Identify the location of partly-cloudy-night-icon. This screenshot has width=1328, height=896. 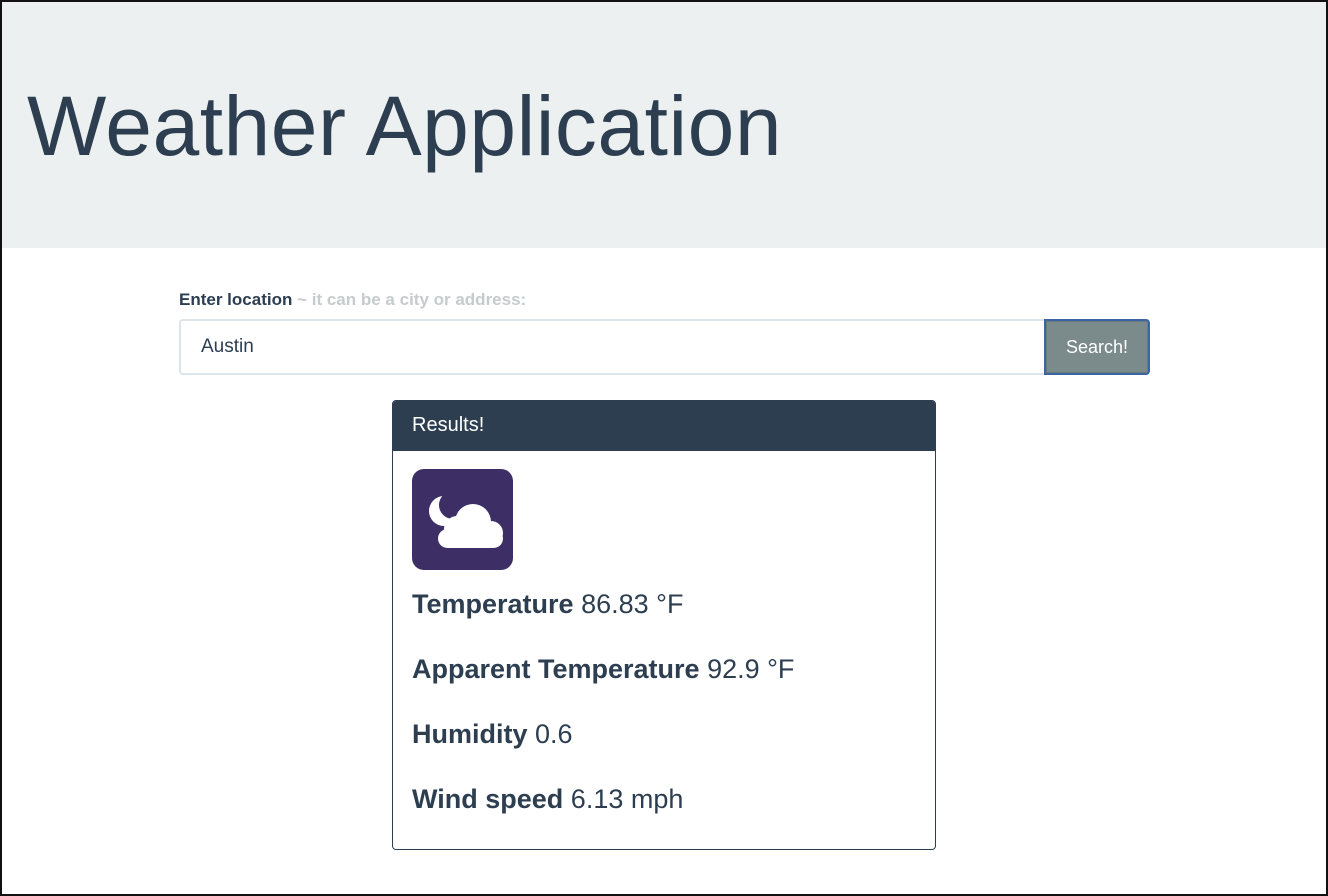
(462, 519).